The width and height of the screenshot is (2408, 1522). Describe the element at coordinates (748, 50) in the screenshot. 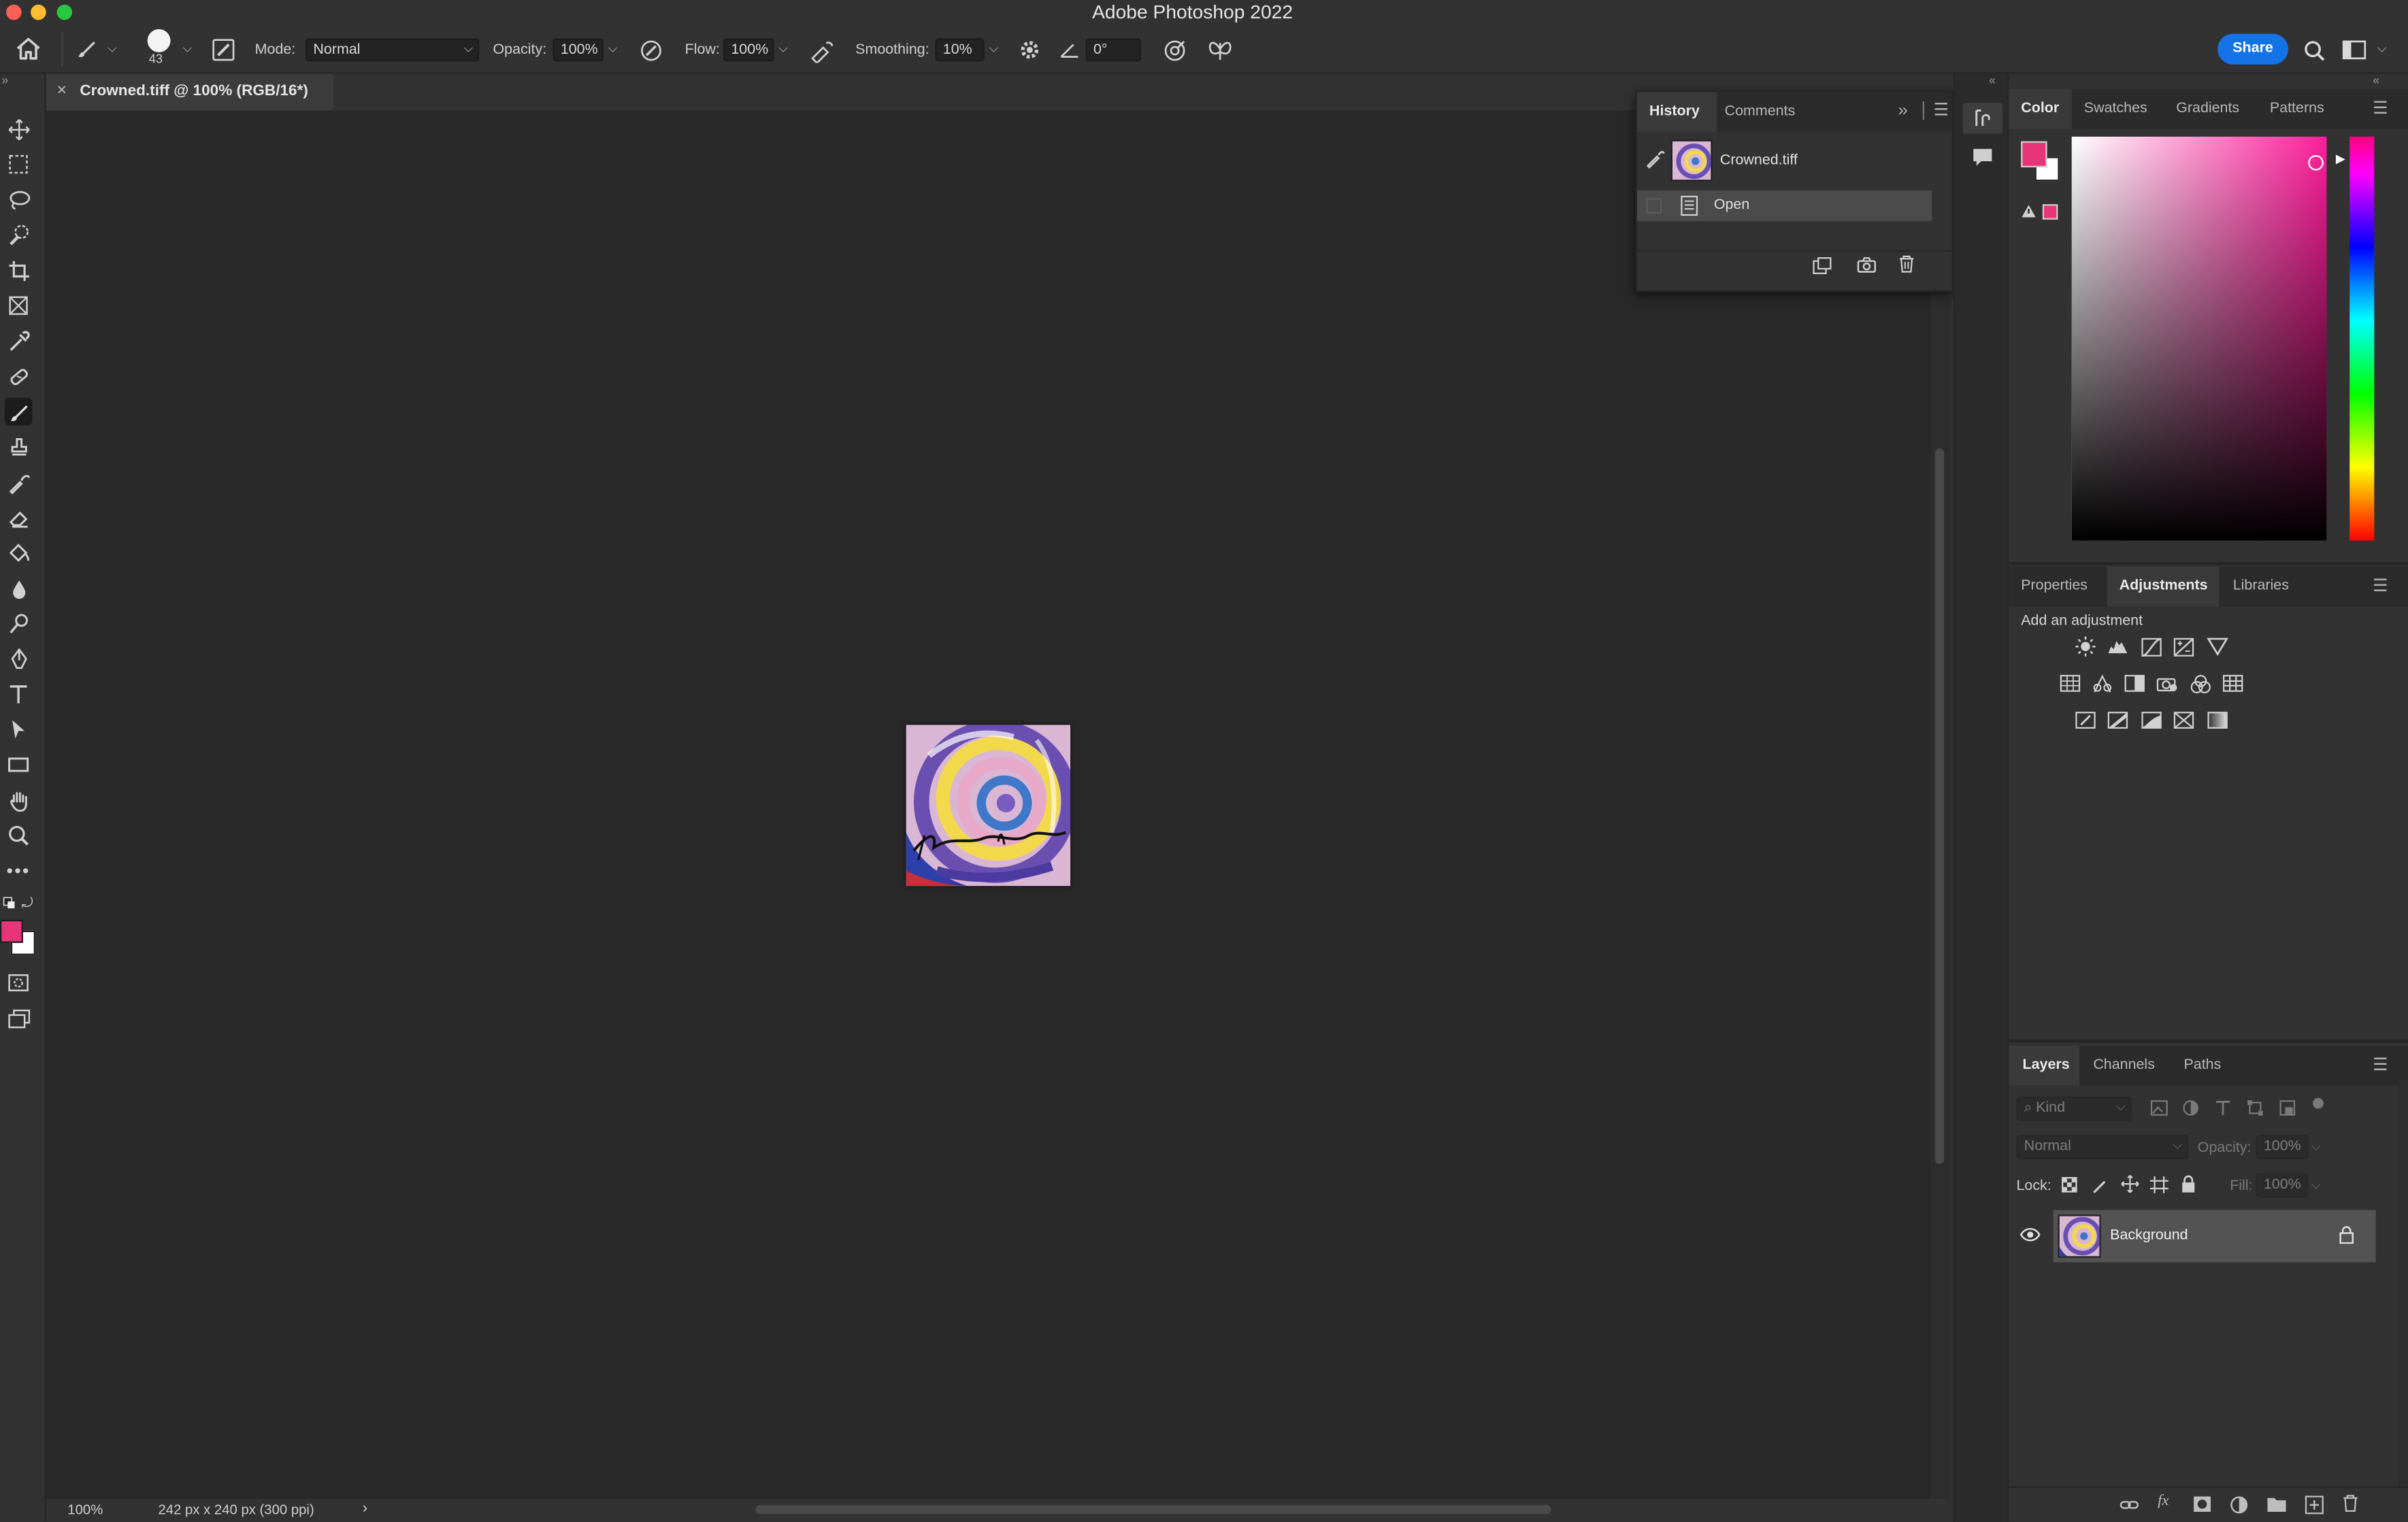

I see `flow-field: 100%` at that location.